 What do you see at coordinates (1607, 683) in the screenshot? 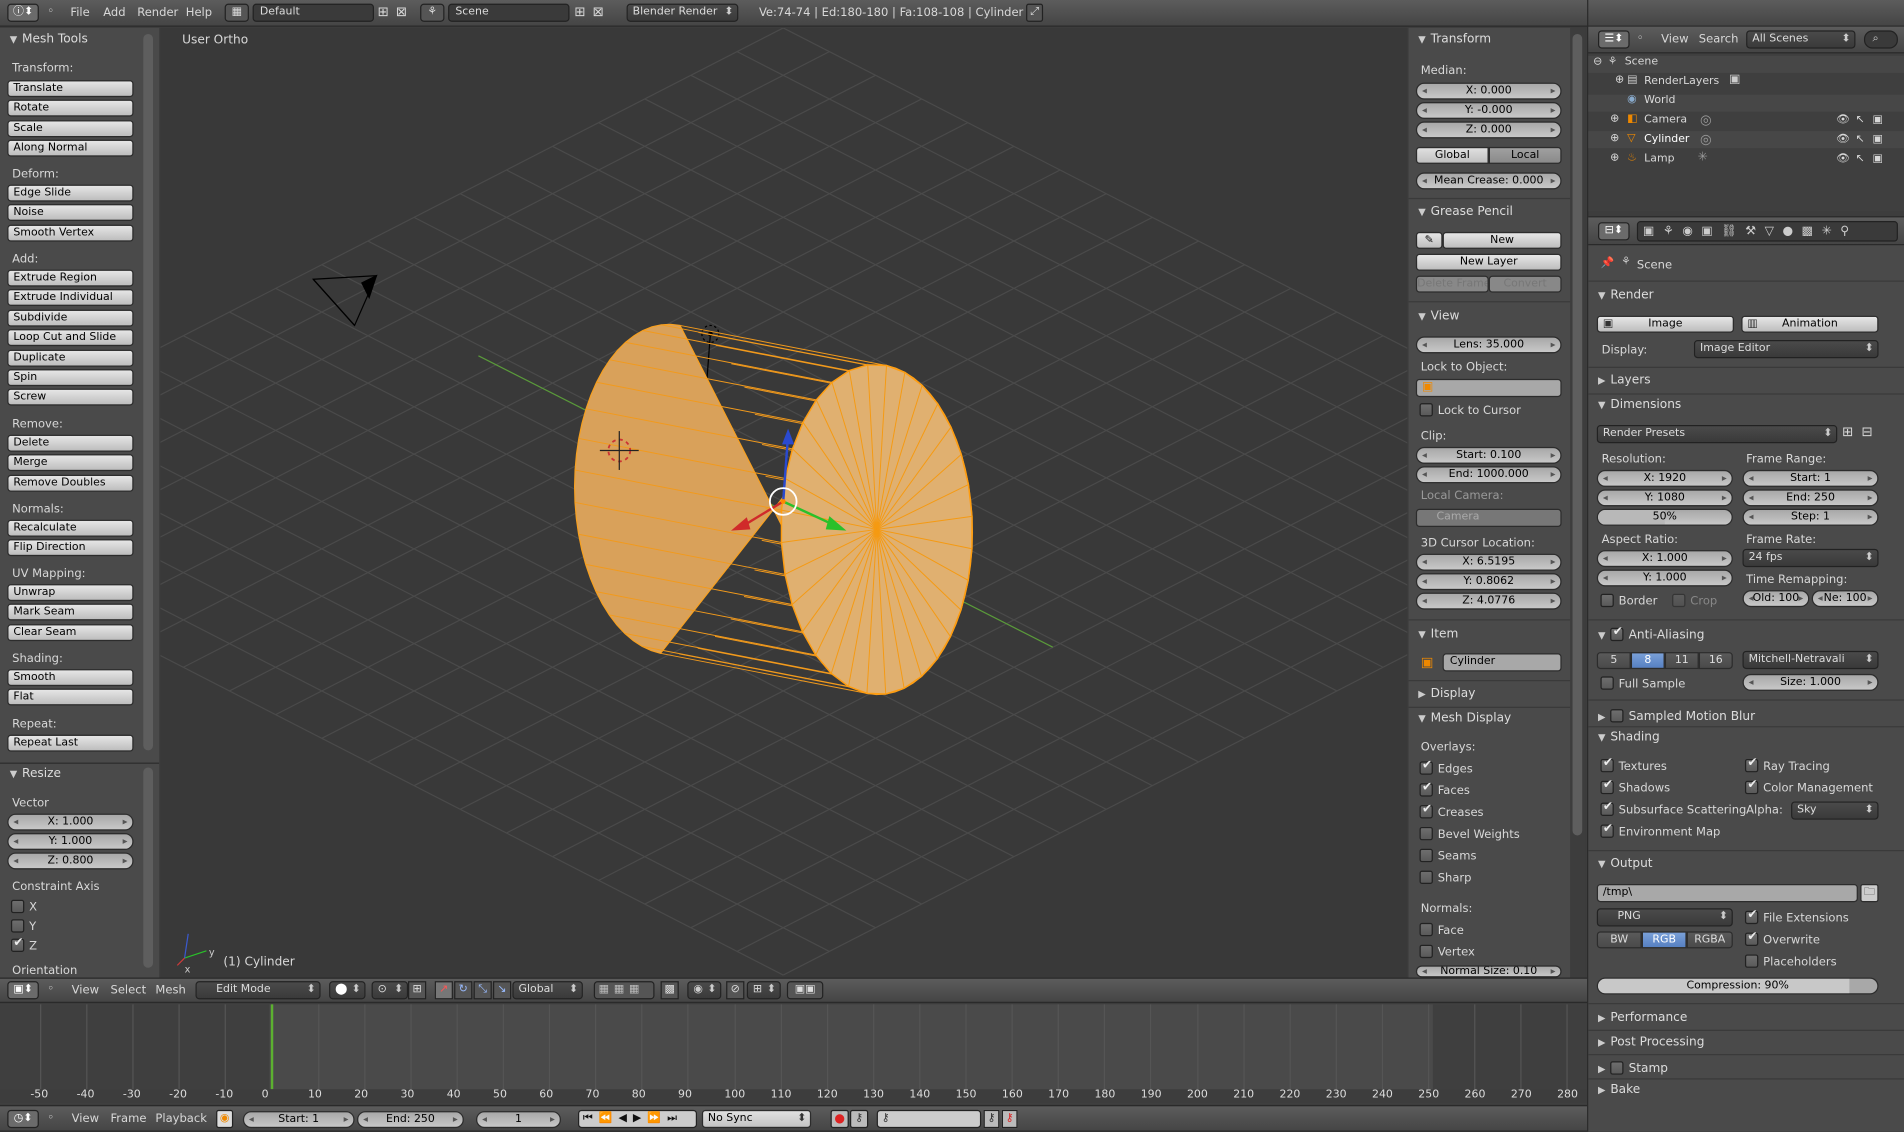
I see `full-sample-checkbox` at bounding box center [1607, 683].